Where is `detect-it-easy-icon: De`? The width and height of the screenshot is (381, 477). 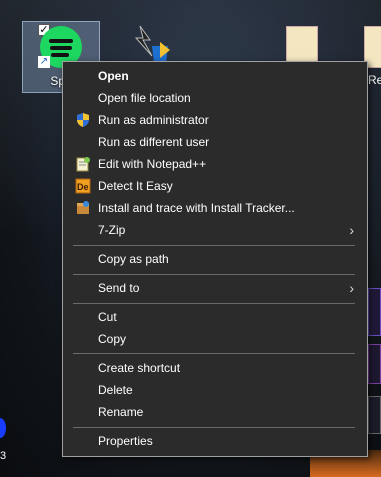 detect-it-easy-icon: De is located at coordinates (83, 186).